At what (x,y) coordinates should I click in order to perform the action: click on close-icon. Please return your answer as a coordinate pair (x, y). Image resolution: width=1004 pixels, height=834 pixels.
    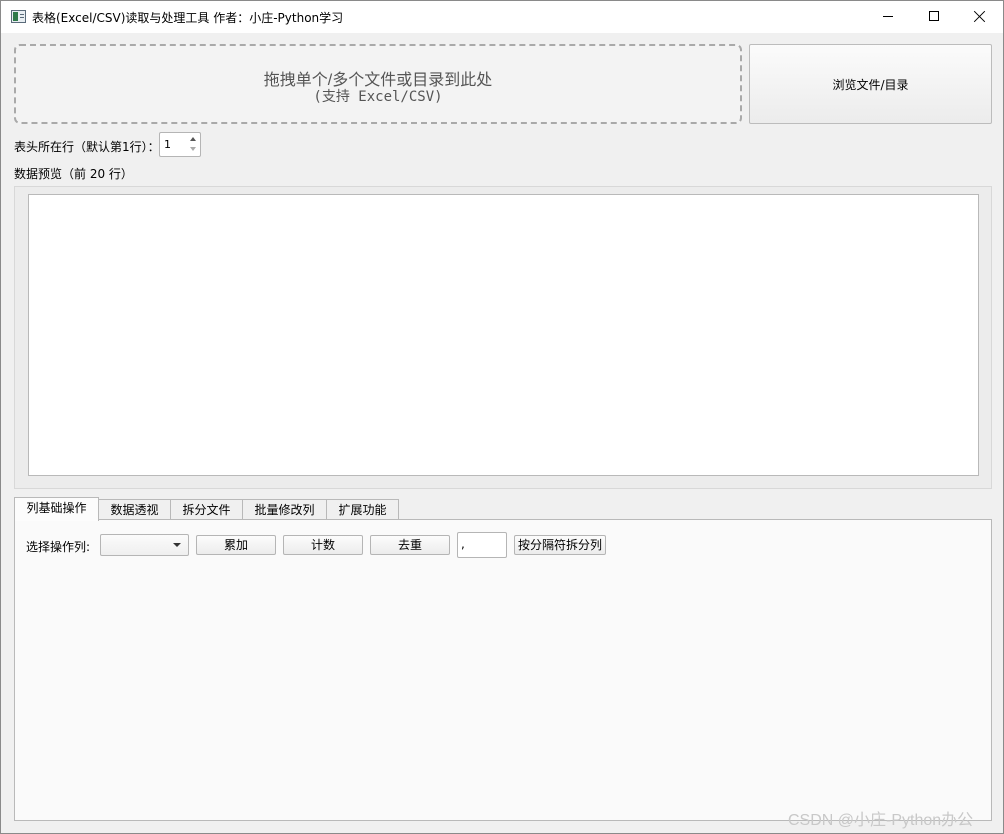
    Looking at the image, I should click on (980, 16).